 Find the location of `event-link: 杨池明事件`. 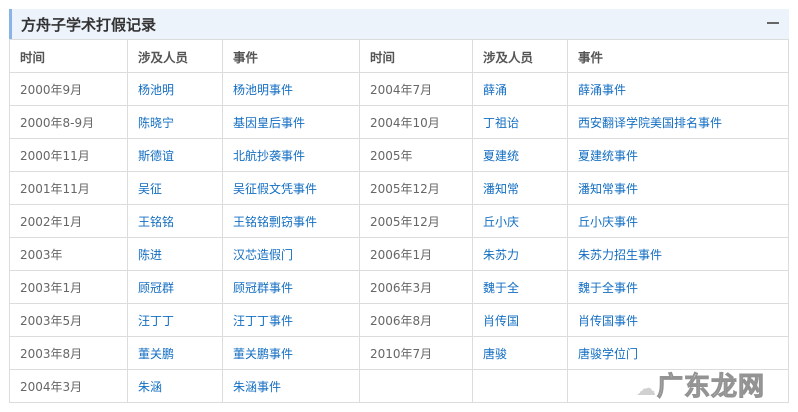

event-link: 杨池明事件 is located at coordinates (263, 90).